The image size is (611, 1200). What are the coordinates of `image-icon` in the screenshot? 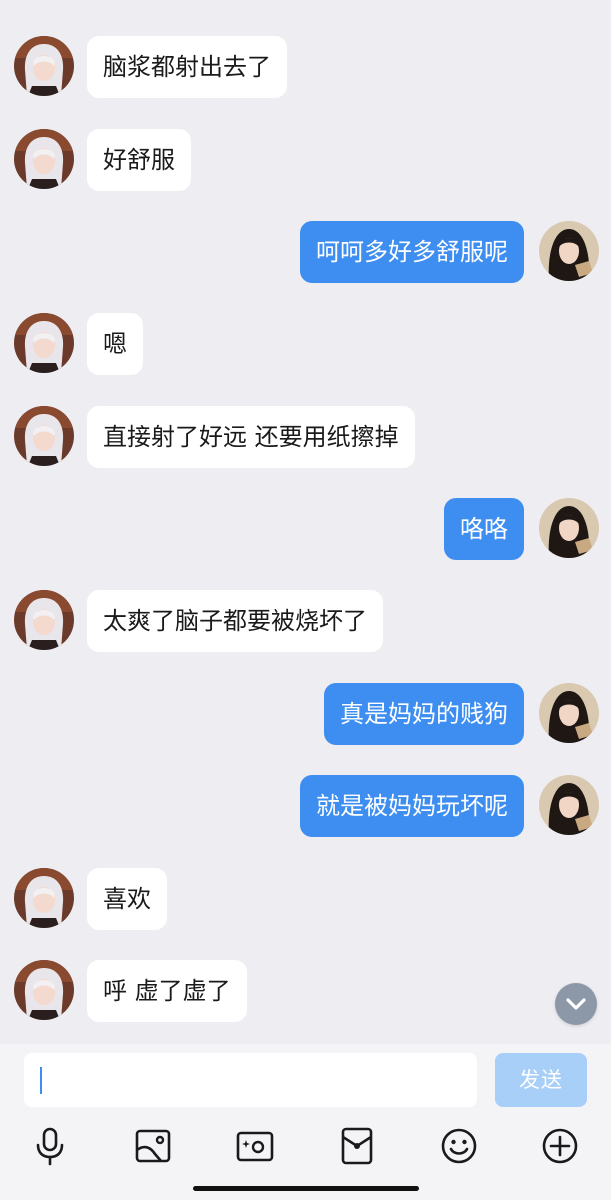 It's located at (153, 1146).